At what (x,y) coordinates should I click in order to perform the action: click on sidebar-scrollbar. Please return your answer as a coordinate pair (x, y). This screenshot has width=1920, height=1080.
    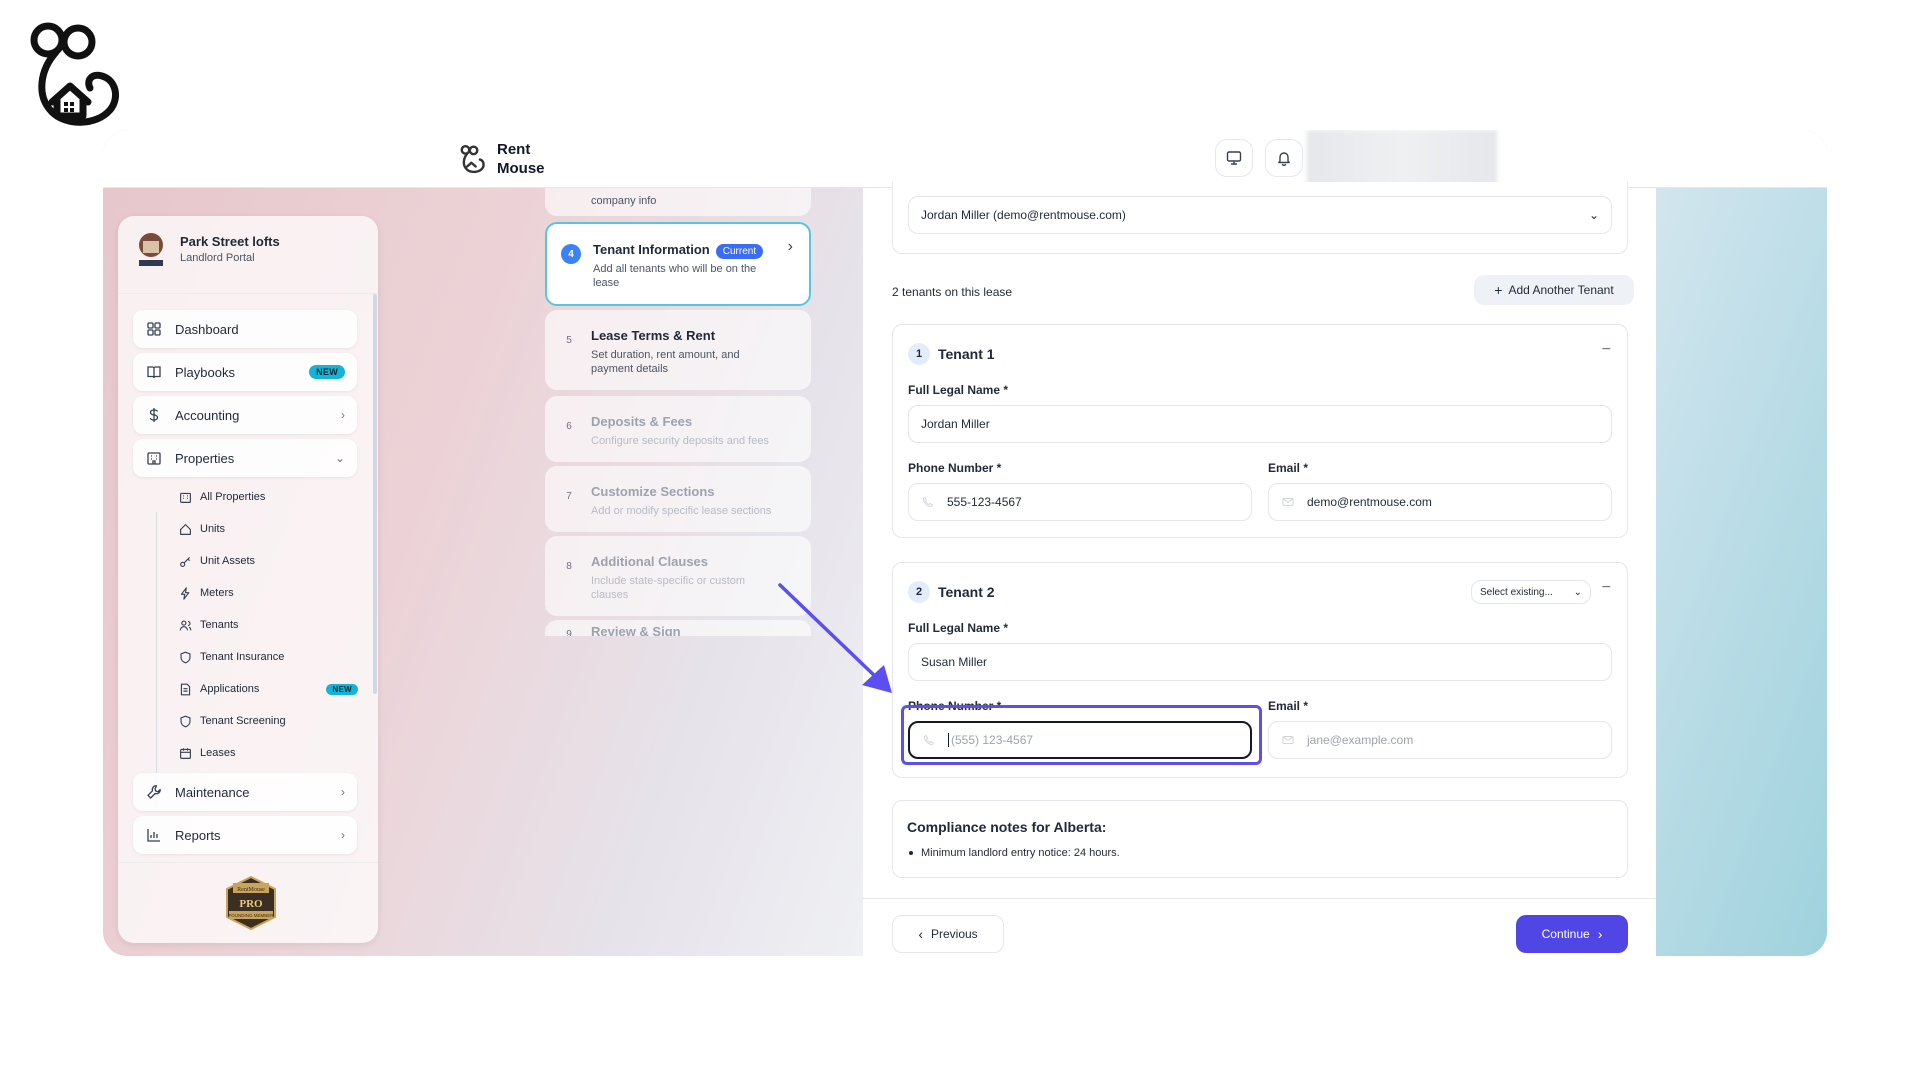
    Looking at the image, I should click on (375, 494).